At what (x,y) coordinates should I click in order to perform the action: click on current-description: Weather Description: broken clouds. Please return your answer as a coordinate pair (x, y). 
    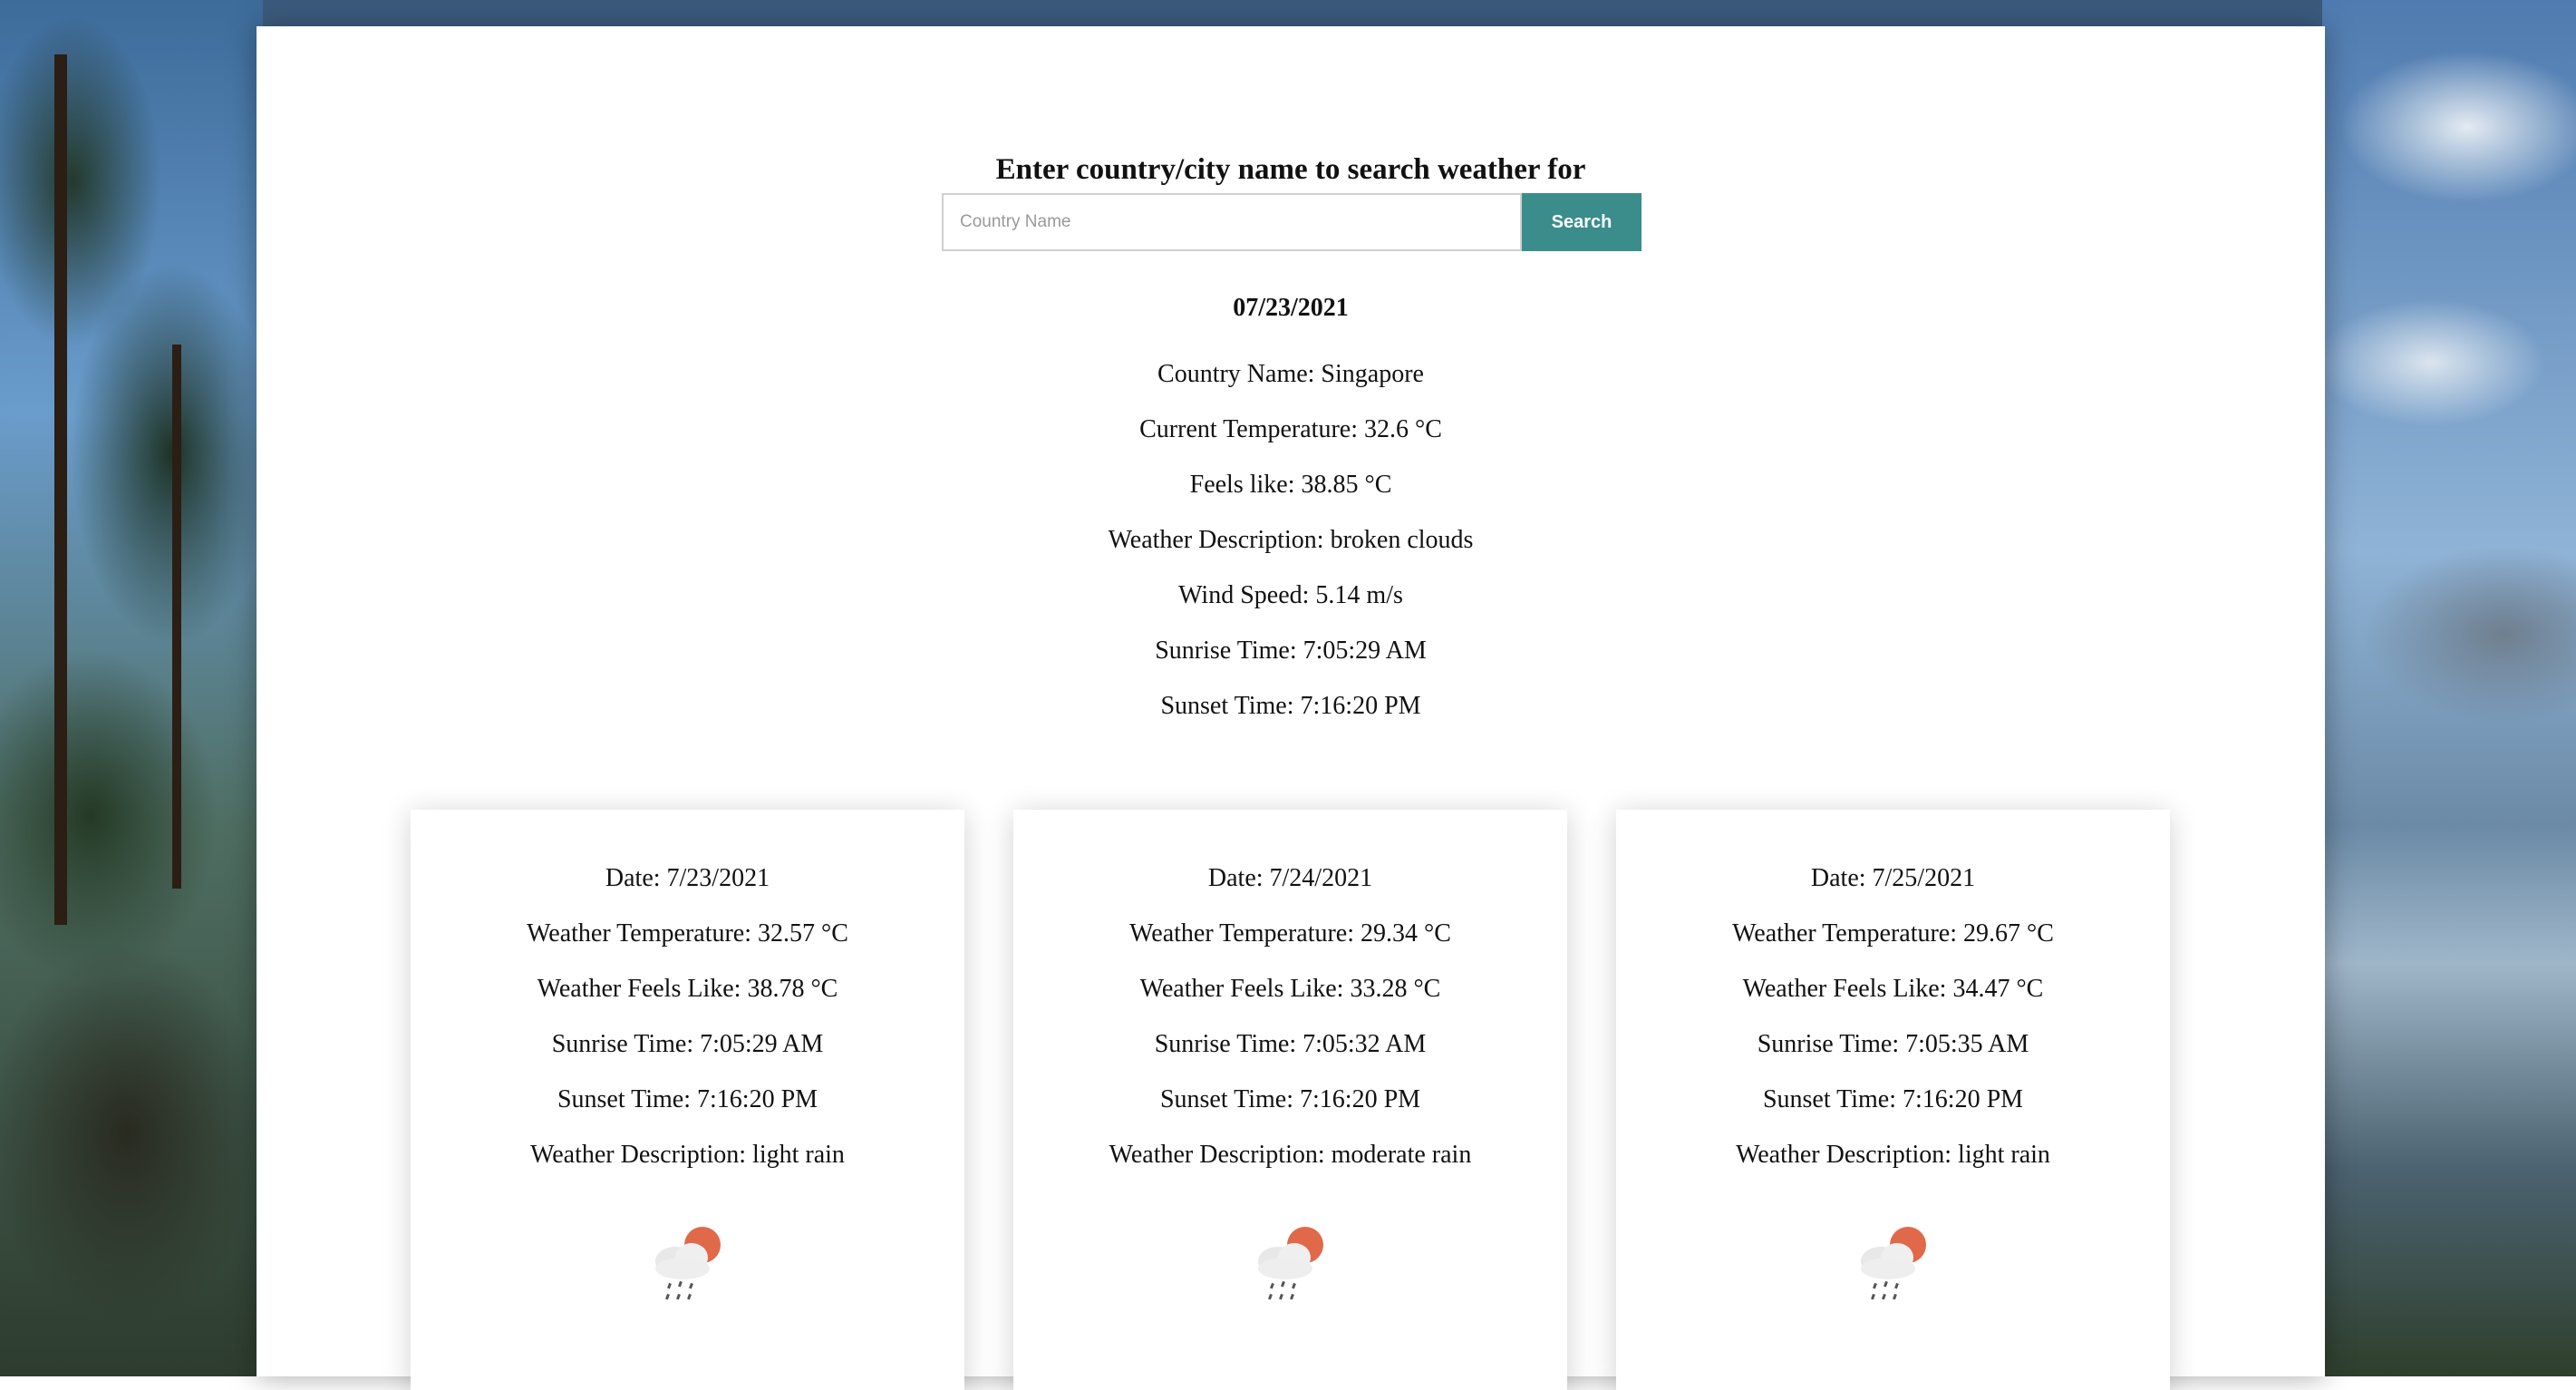
    Looking at the image, I should click on (1291, 540).